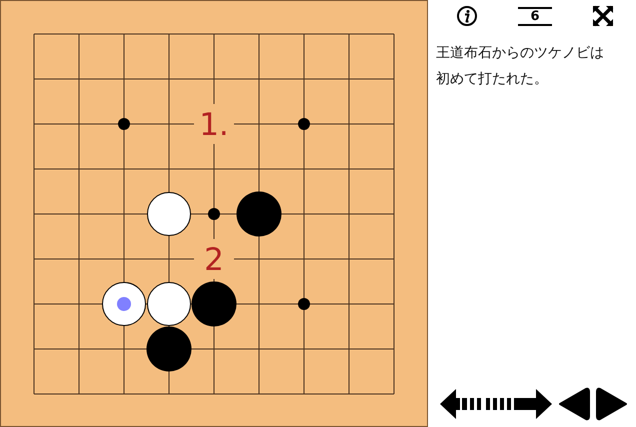 The height and width of the screenshot is (427, 636). What do you see at coordinates (214, 260) in the screenshot?
I see `board-label: 2` at bounding box center [214, 260].